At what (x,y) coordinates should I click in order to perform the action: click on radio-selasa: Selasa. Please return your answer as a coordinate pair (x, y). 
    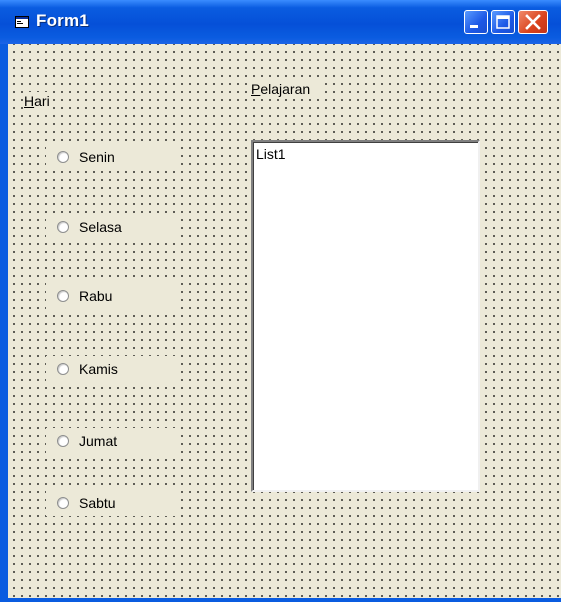
    Looking at the image, I should click on (111, 227).